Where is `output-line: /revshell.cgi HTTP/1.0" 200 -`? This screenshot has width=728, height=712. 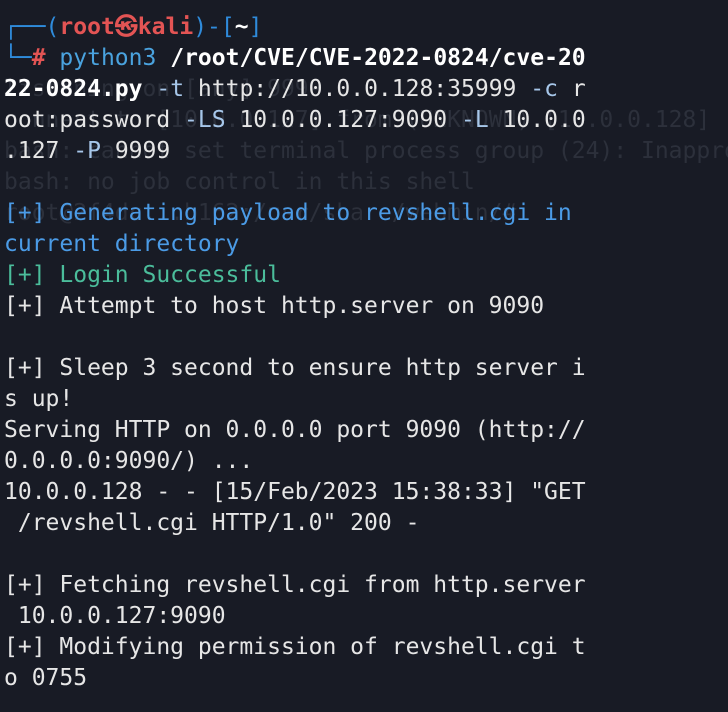 output-line: /revshell.cgi HTTP/1.0" 200 - is located at coordinates (212, 523).